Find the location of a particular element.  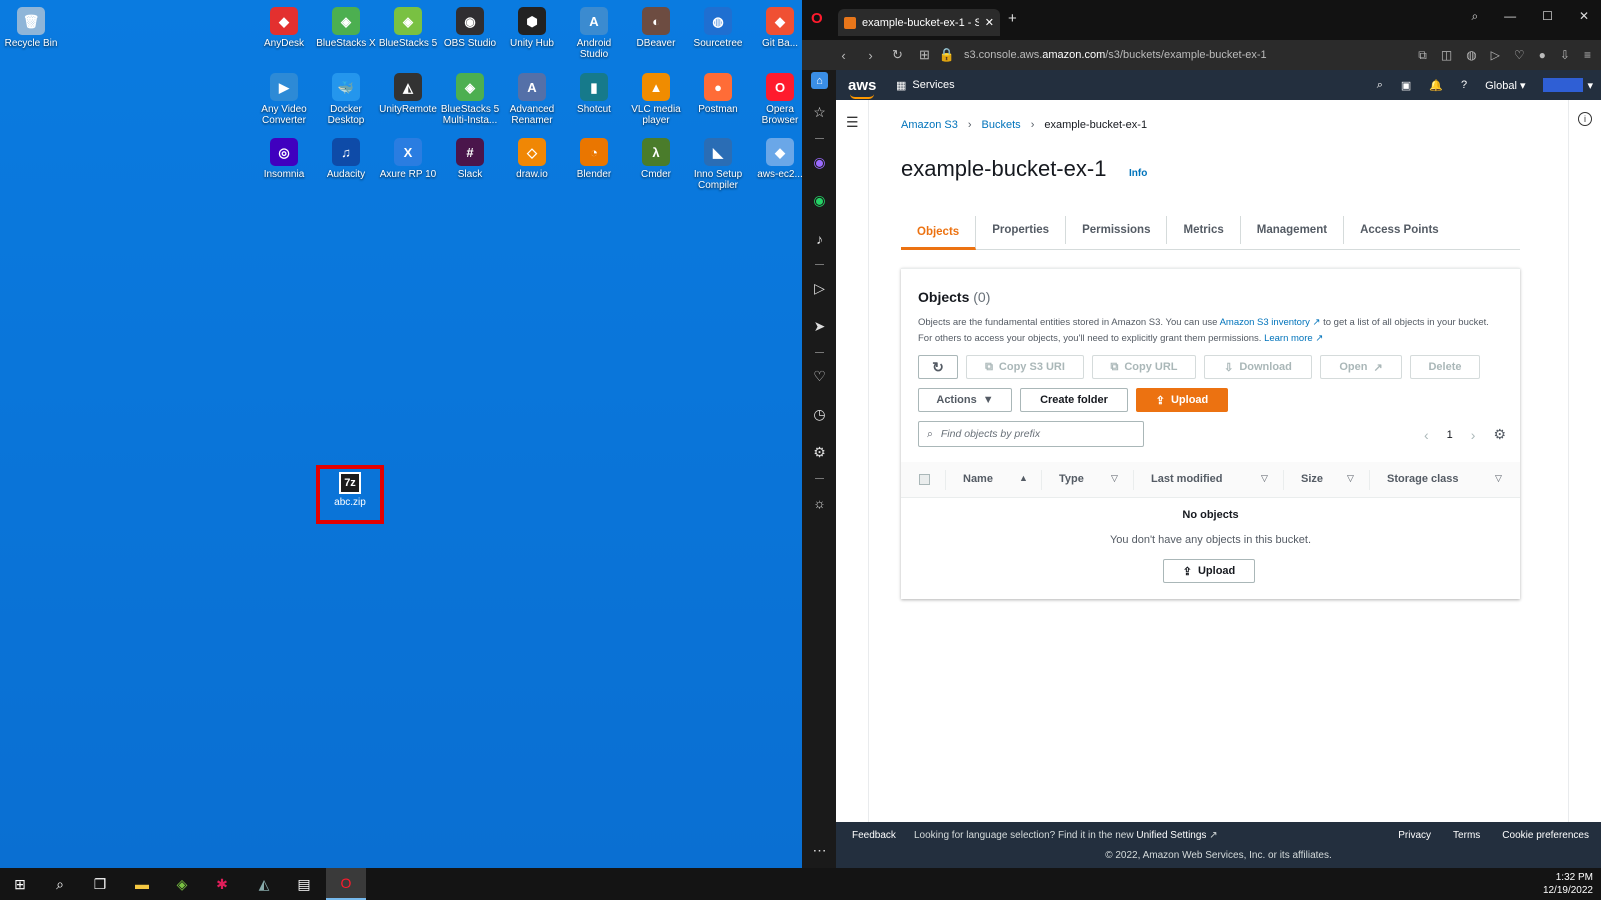

search-tabs-icon: ⌕ is located at coordinates (1474, 16).